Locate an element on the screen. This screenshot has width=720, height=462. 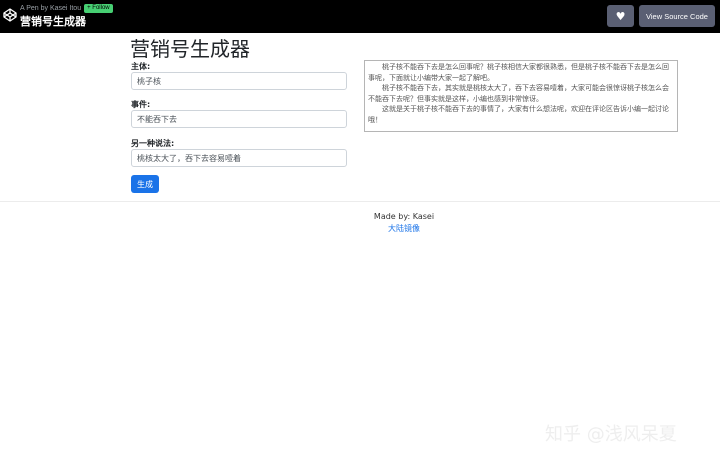
event-label: 事件: is located at coordinates (141, 104).